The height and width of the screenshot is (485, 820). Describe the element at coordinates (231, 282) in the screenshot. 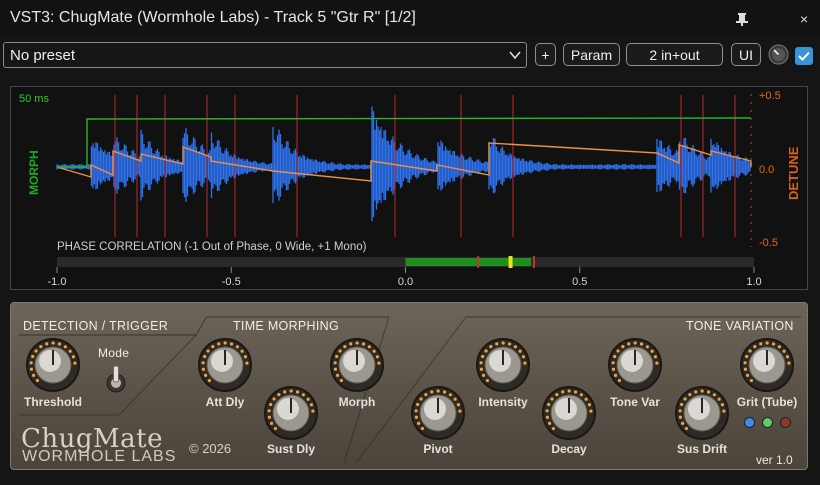

I see `phase-tick-label: -0.5` at that location.